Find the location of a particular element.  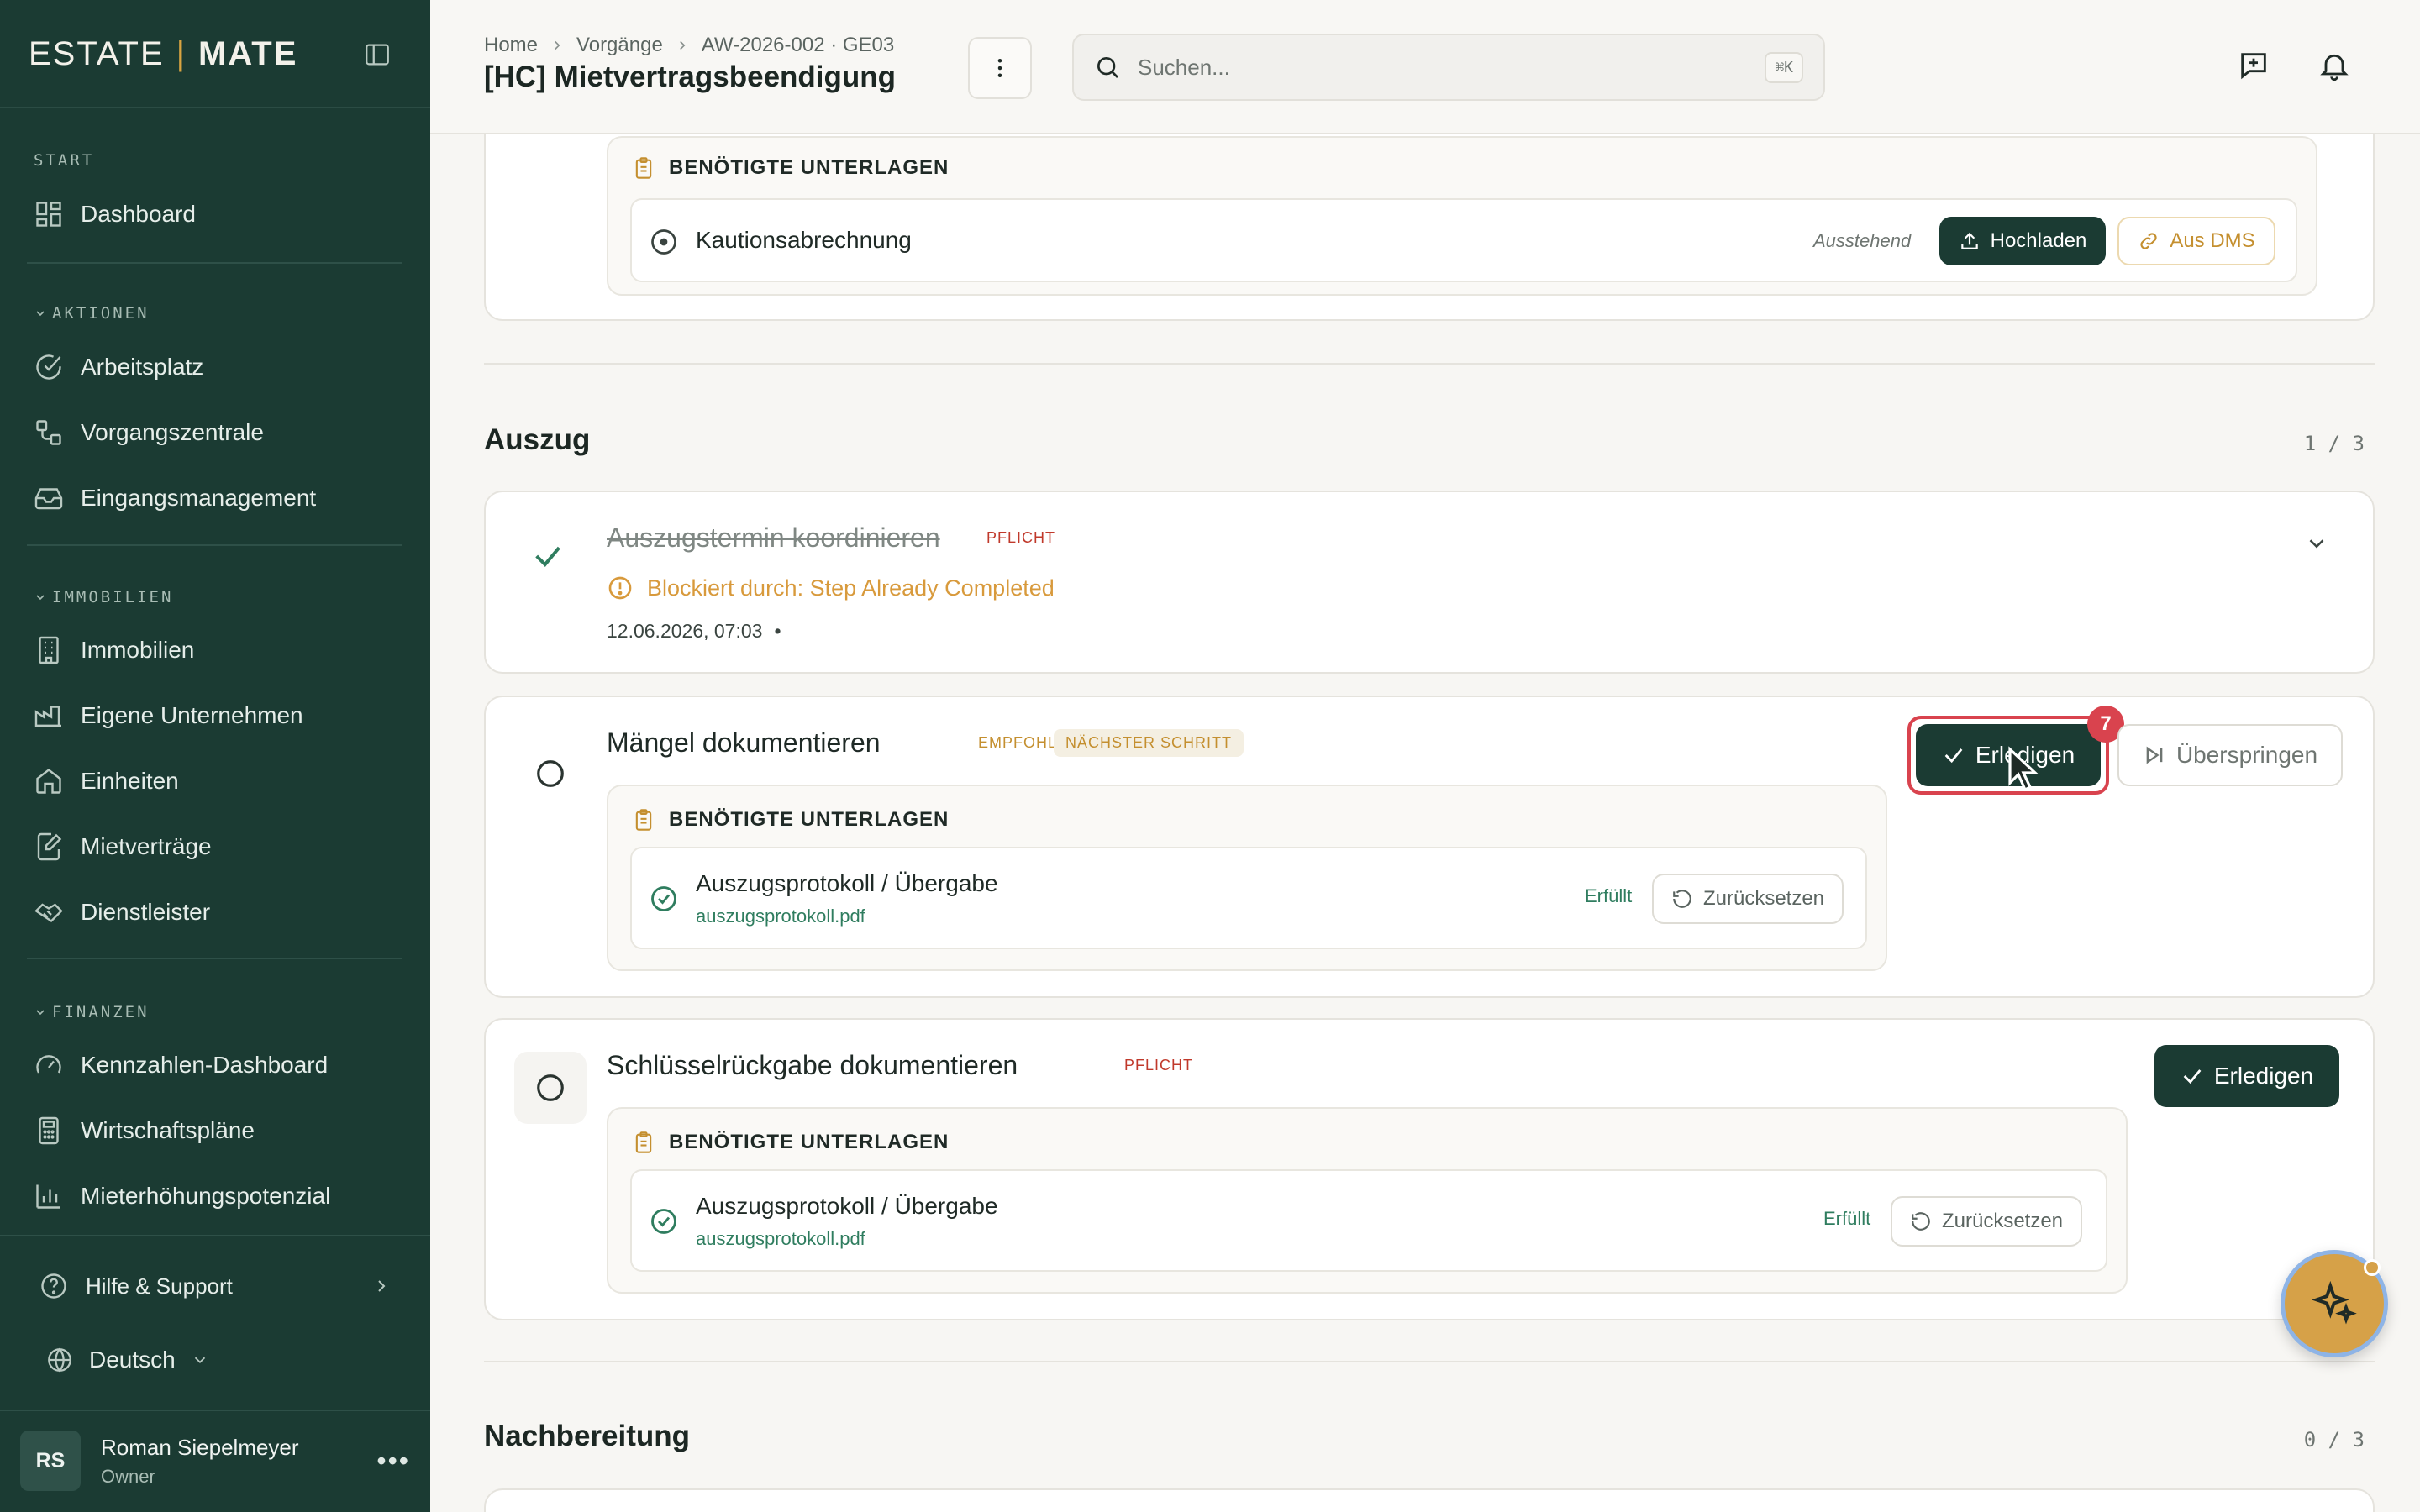

check-icon is located at coordinates (547, 556).